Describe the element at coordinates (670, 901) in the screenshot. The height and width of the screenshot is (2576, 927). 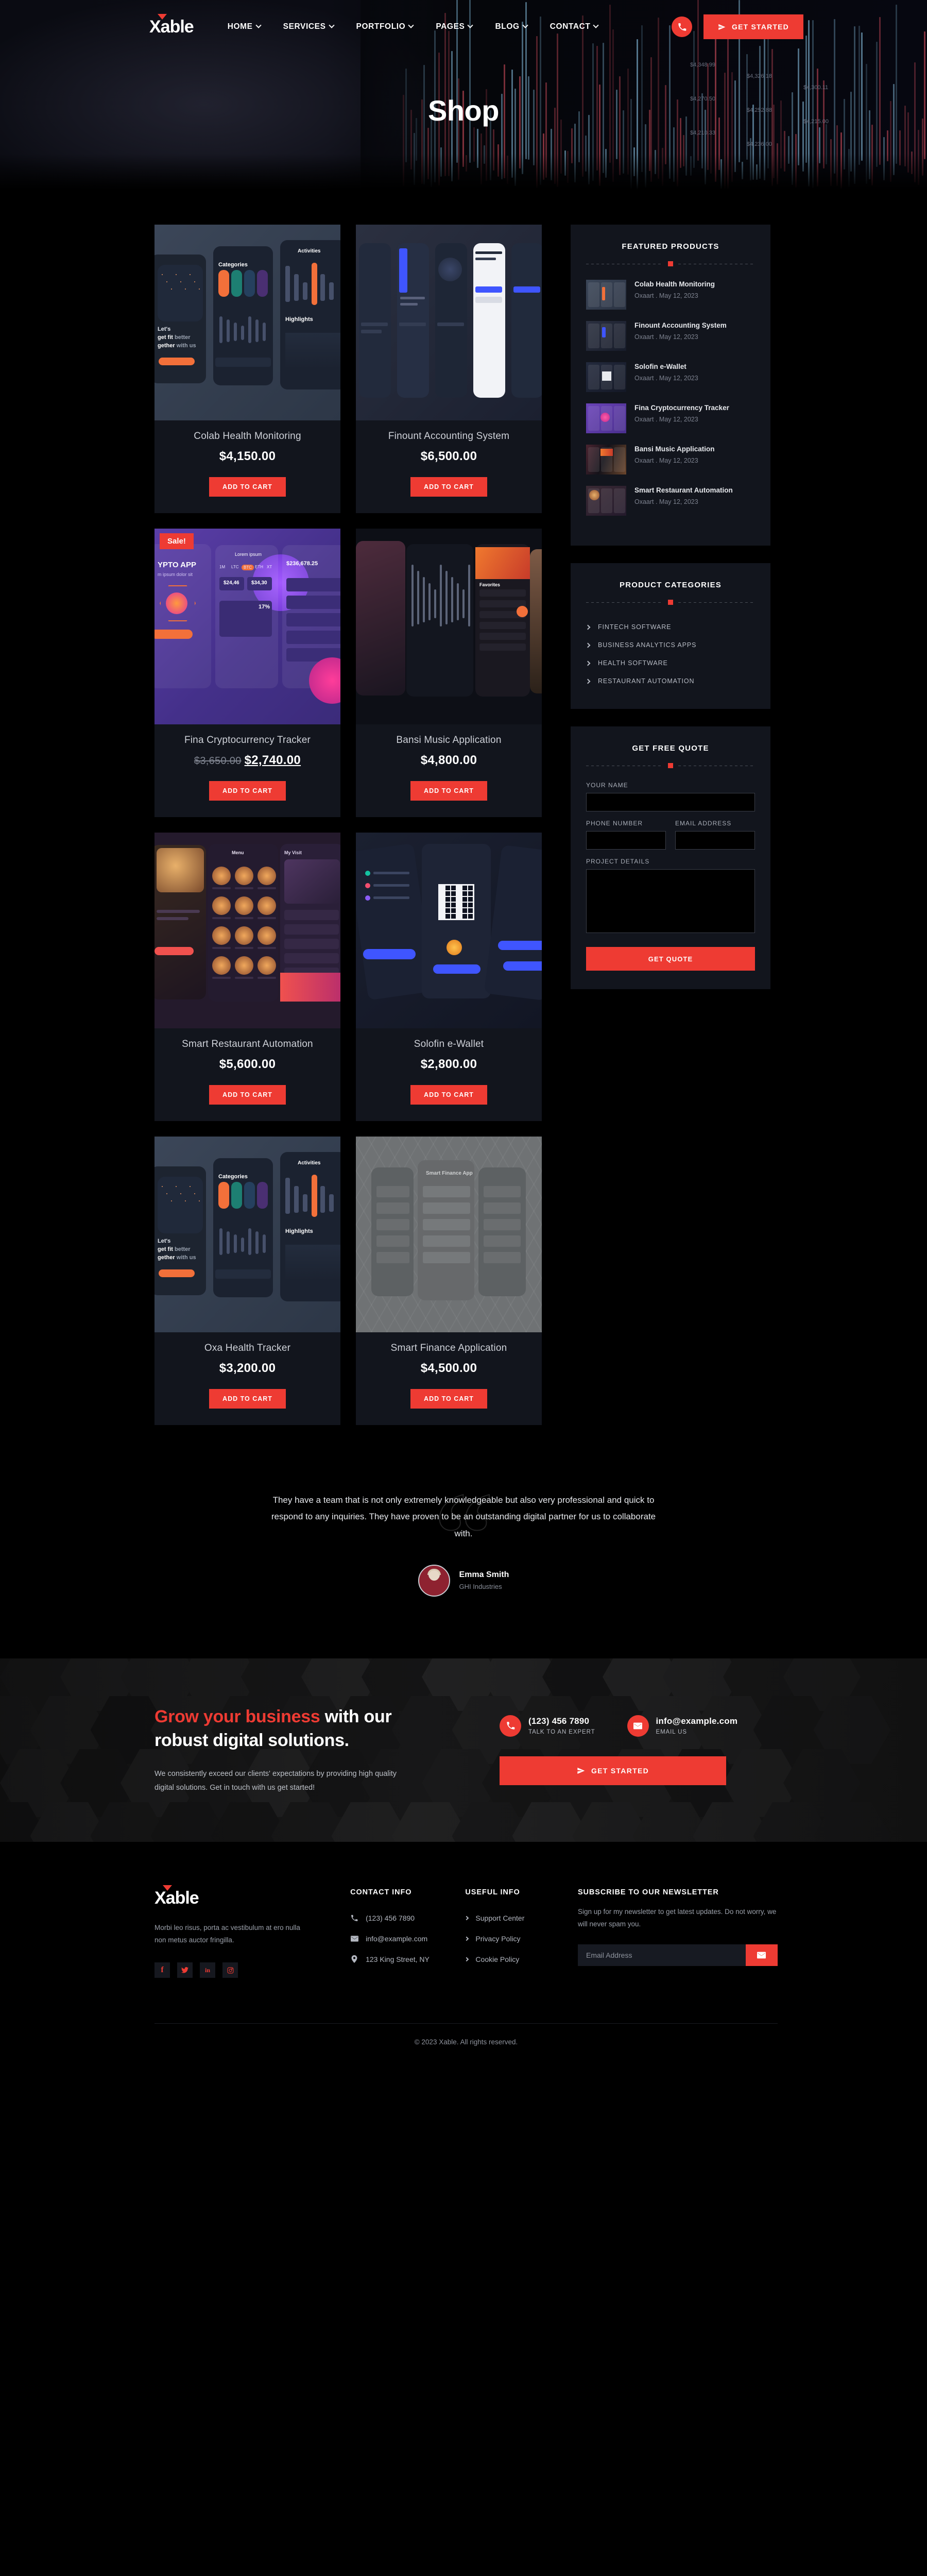
I see `project-details-textarea` at that location.